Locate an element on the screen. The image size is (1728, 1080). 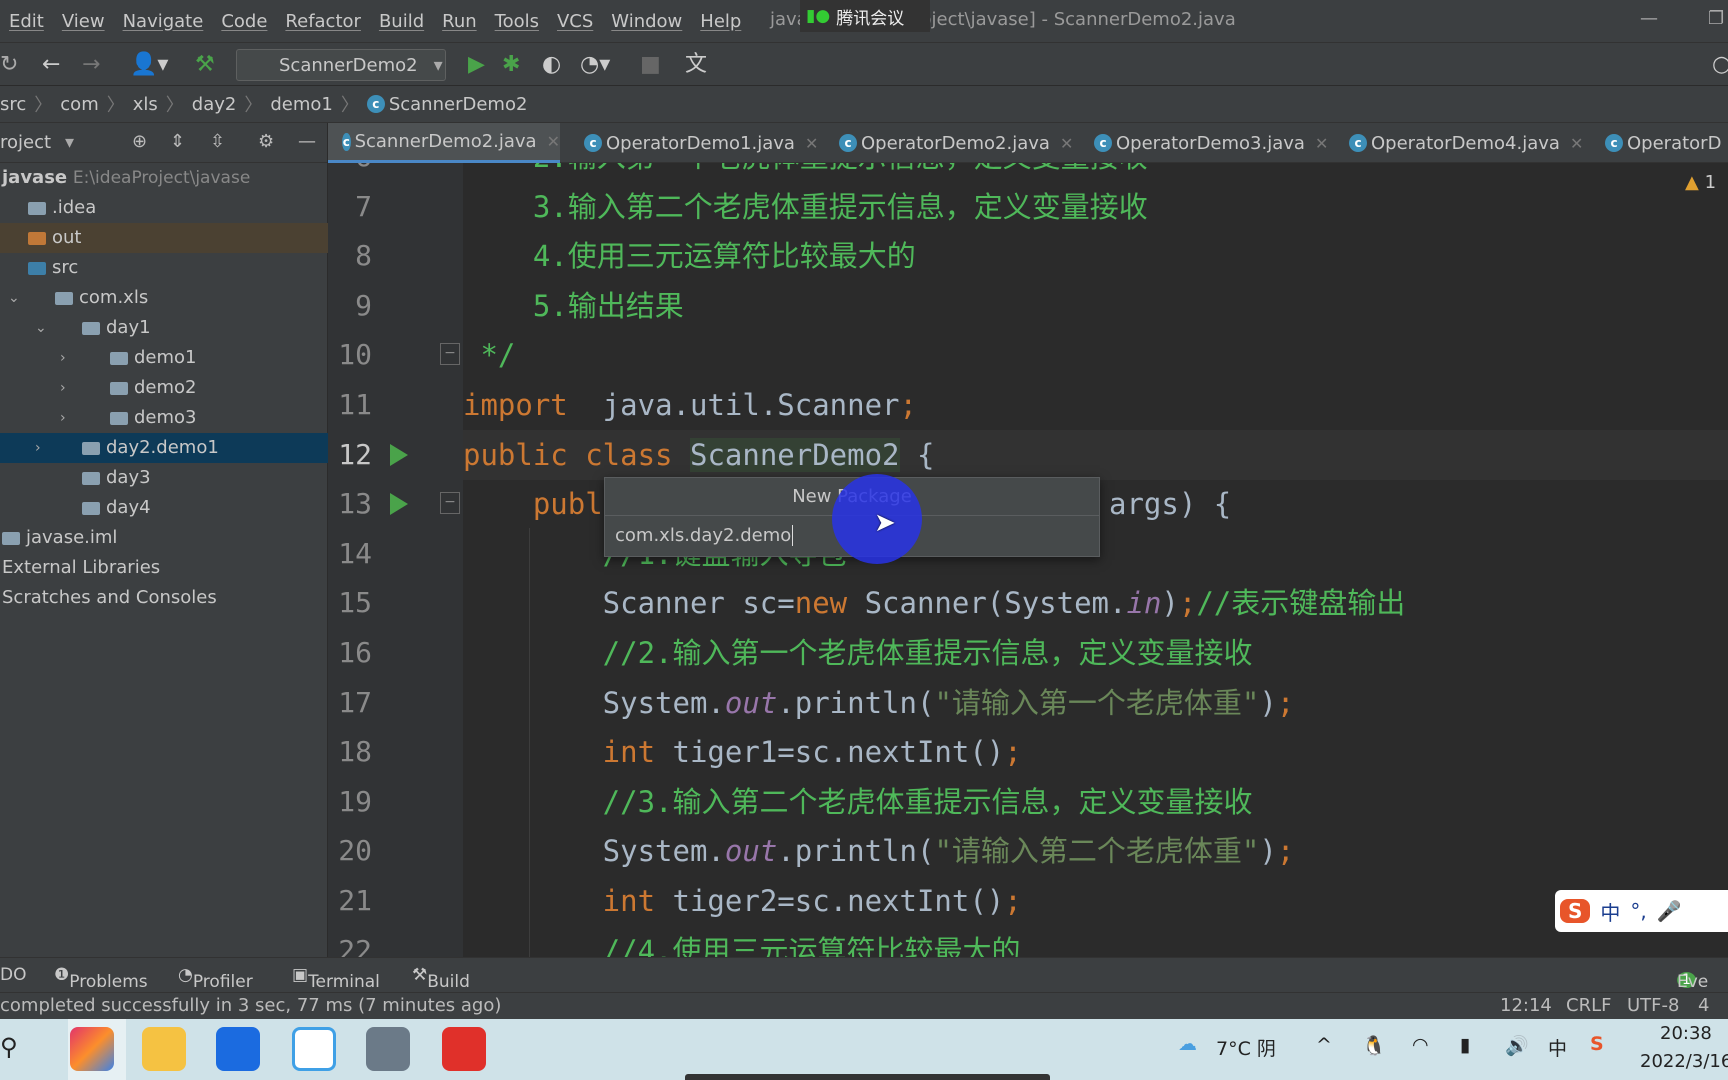
chevron-down-icon: ⌄ is located at coordinates (14, 298).